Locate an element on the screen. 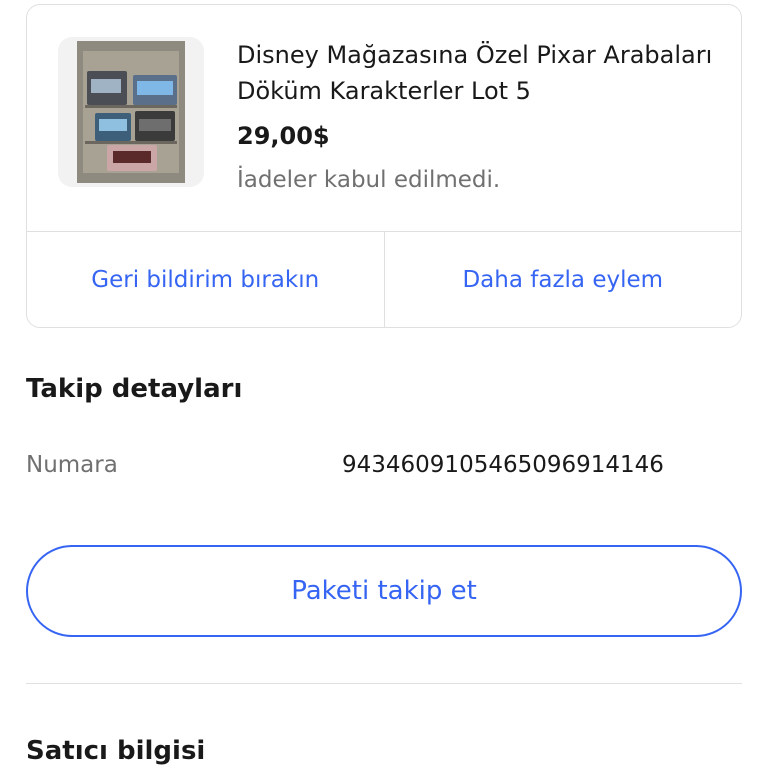  returns-policy: İadeler kabul edilmedi. is located at coordinates (369, 180).